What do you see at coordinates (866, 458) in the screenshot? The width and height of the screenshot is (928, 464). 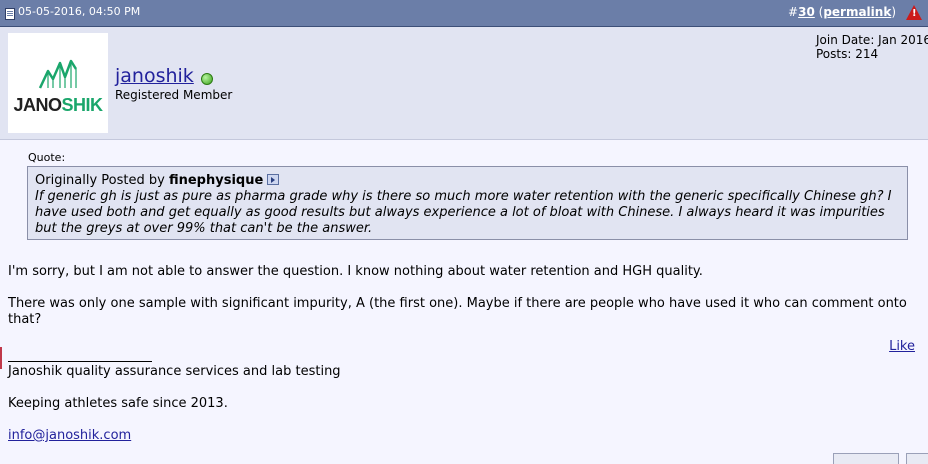 I see `reply-button` at bounding box center [866, 458].